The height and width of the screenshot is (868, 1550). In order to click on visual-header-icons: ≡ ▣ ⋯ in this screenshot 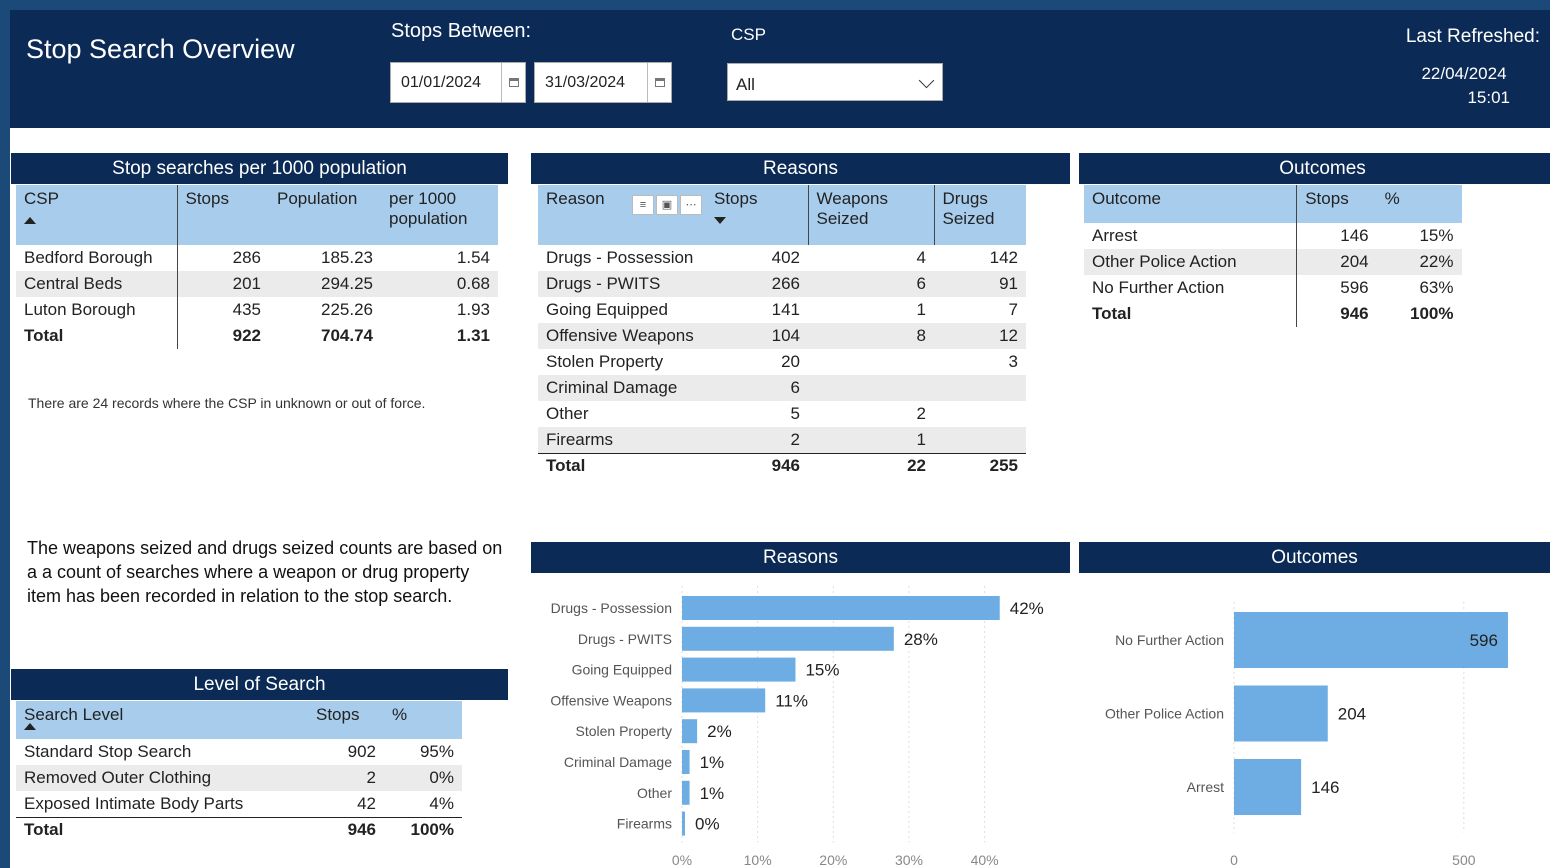, I will do `click(667, 205)`.